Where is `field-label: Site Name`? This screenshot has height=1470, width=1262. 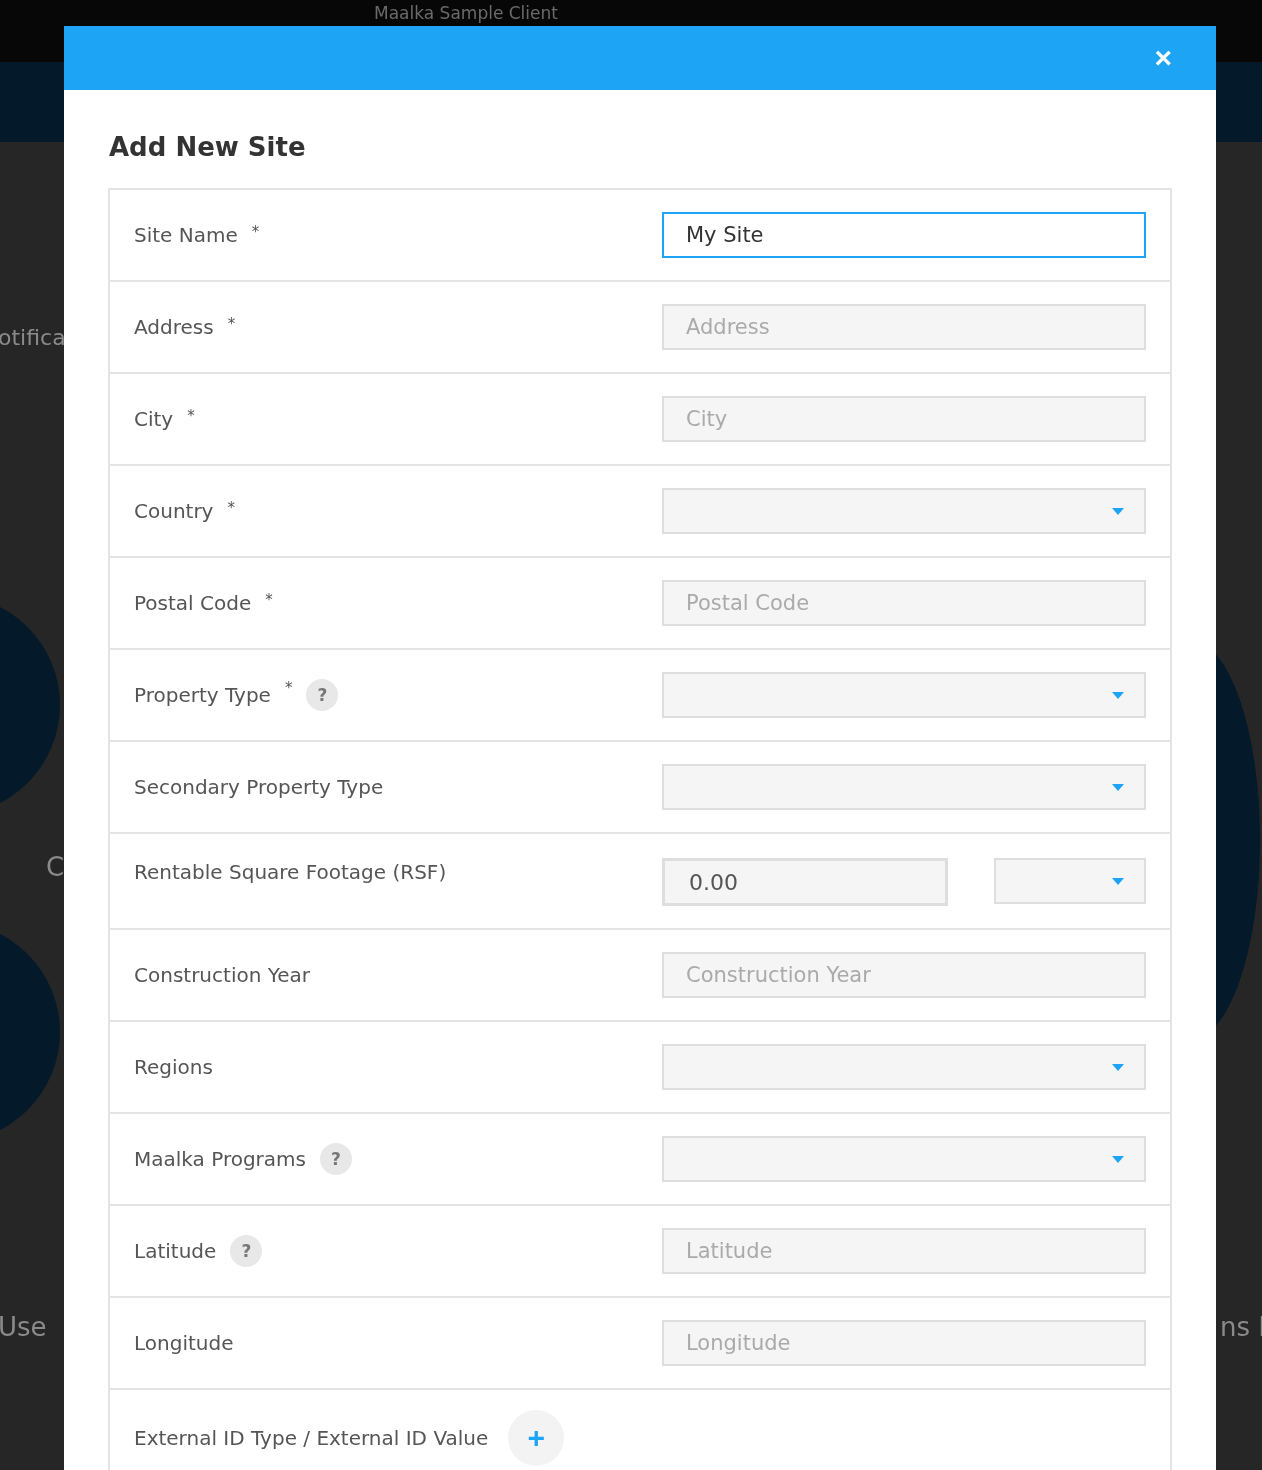
field-label: Site Name is located at coordinates (186, 235).